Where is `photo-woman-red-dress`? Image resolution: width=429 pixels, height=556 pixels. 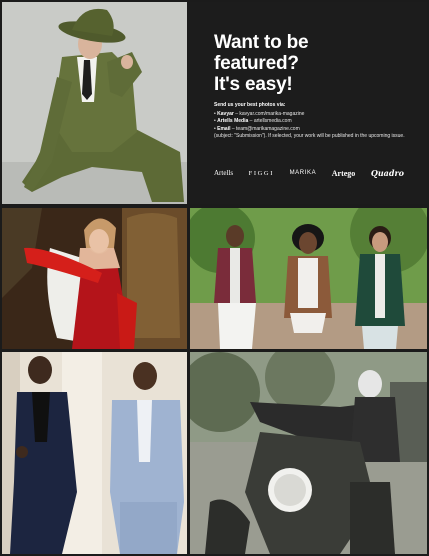 photo-woman-red-dress is located at coordinates (94, 278).